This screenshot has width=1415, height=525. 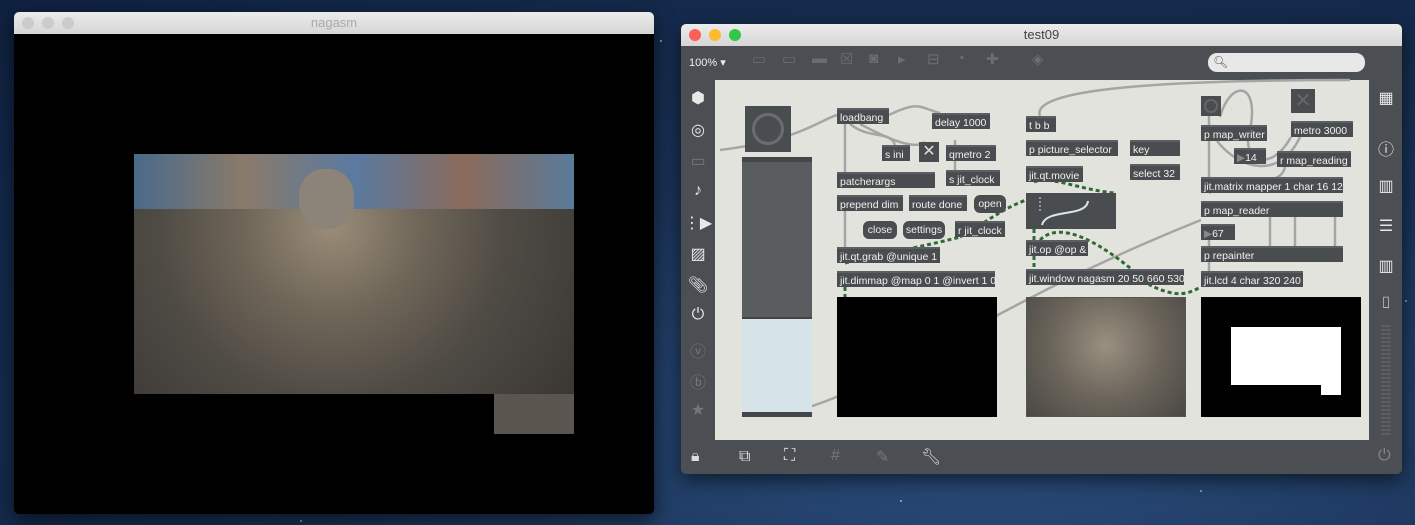 I want to click on s-jit-clock-object: s jit_clock, so click(x=973, y=178).